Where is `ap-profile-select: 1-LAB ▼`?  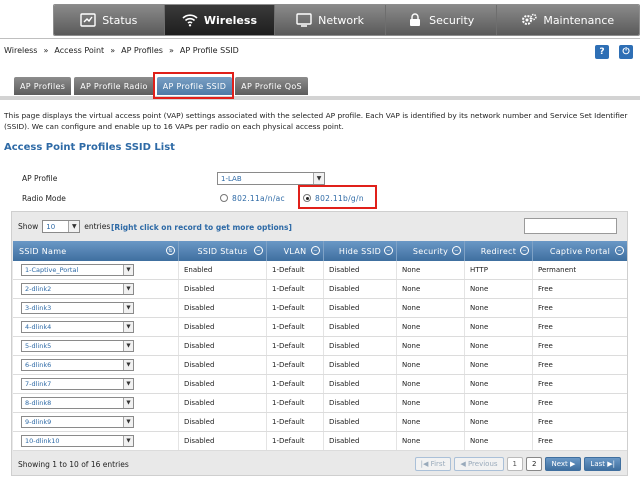
ap-profile-select: 1-LAB ▼ is located at coordinates (271, 178).